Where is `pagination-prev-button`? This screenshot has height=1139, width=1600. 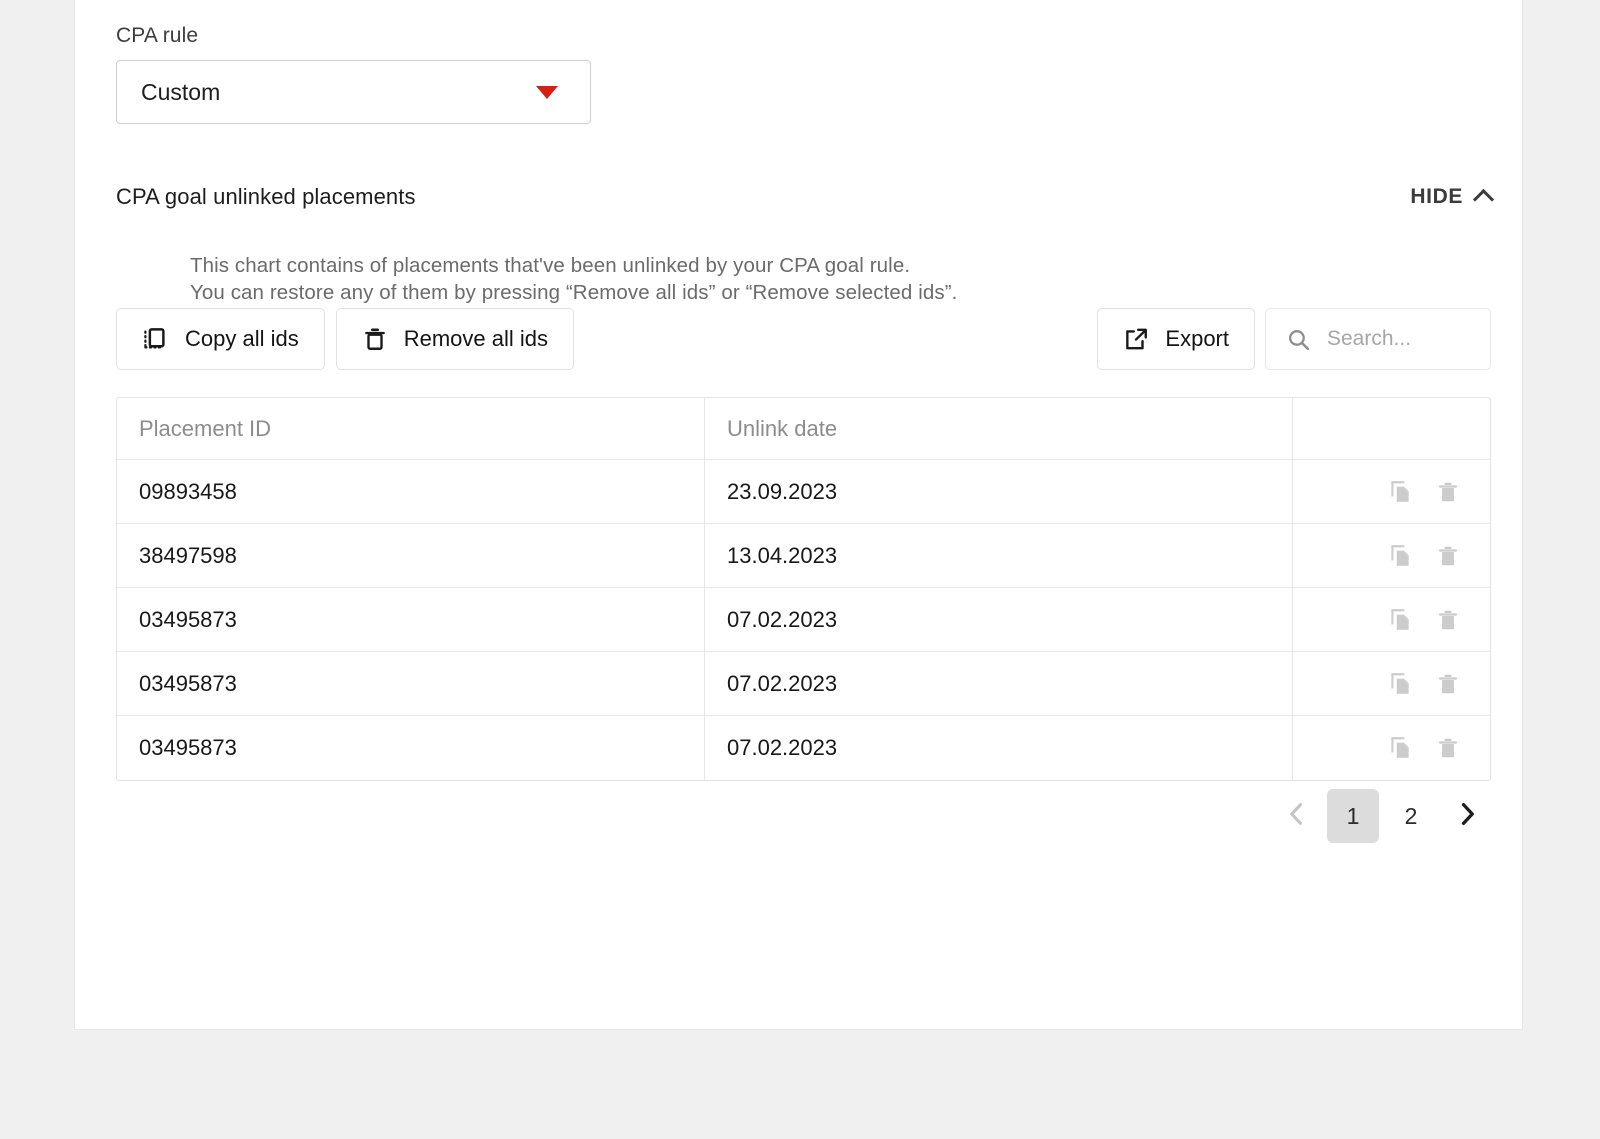 pagination-prev-button is located at coordinates (1297, 816).